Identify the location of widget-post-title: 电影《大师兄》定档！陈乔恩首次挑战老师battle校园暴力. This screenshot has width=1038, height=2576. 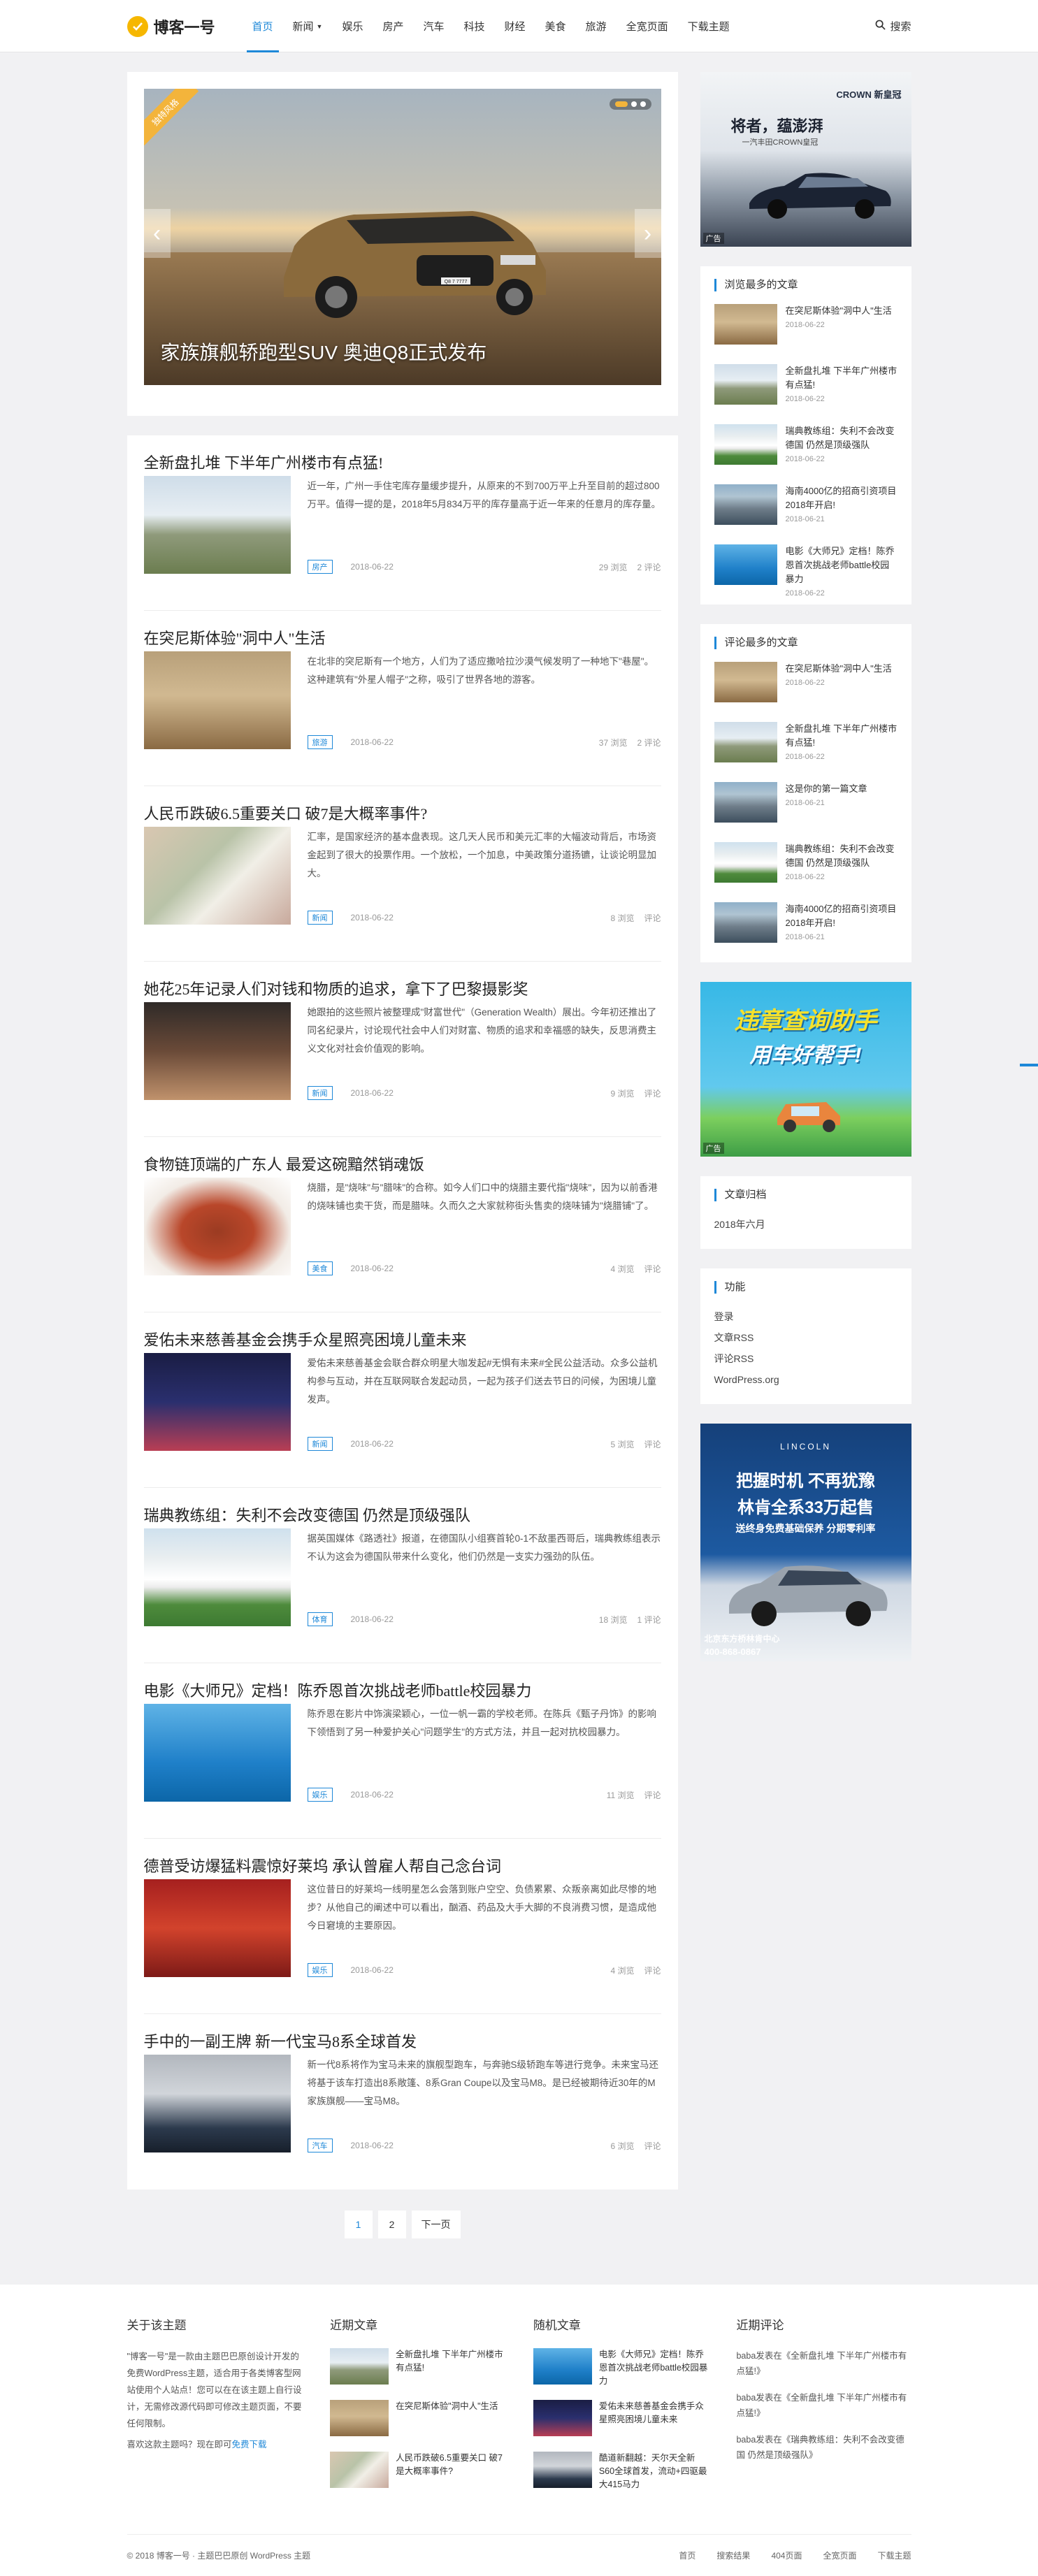
(842, 565).